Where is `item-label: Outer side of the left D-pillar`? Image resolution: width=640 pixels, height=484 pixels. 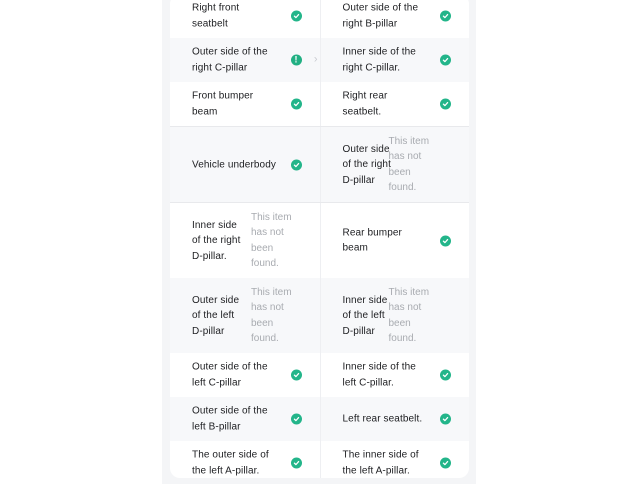
item-label: Outer side of the left D-pillar is located at coordinates (216, 315).